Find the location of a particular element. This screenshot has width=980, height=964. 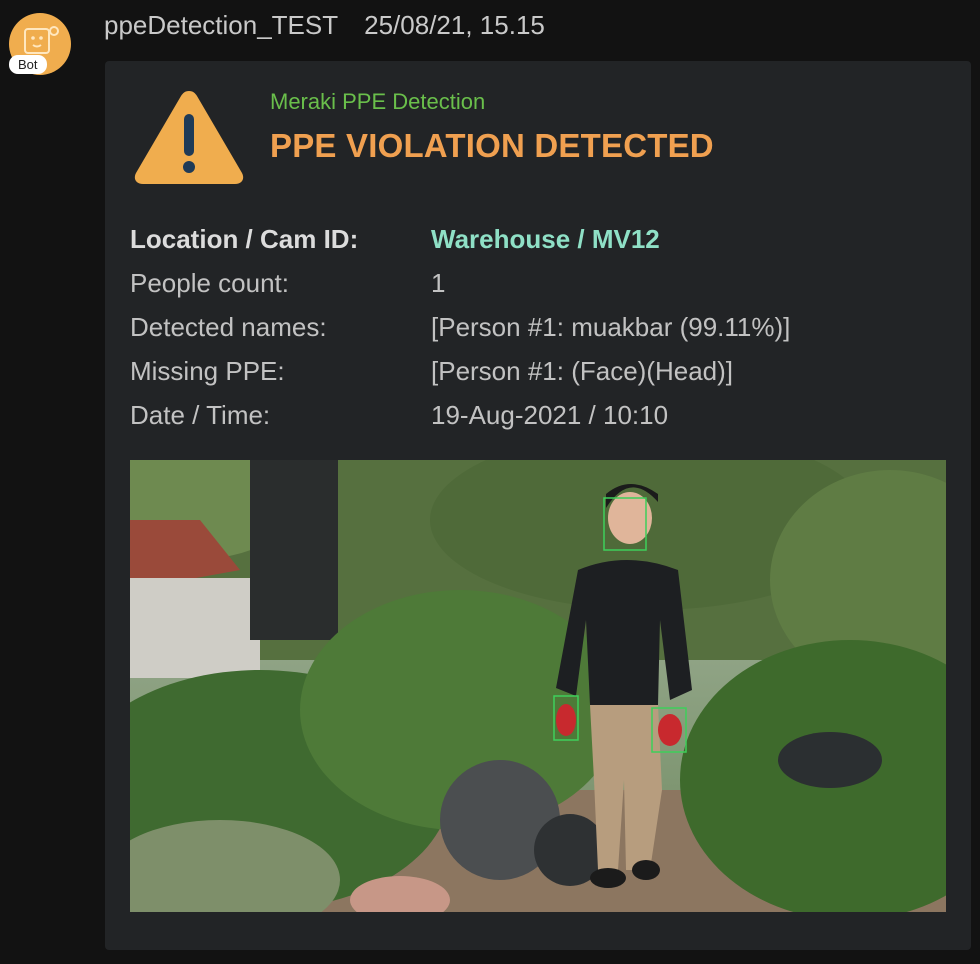

fact-label: Detected names: is located at coordinates (228, 327).